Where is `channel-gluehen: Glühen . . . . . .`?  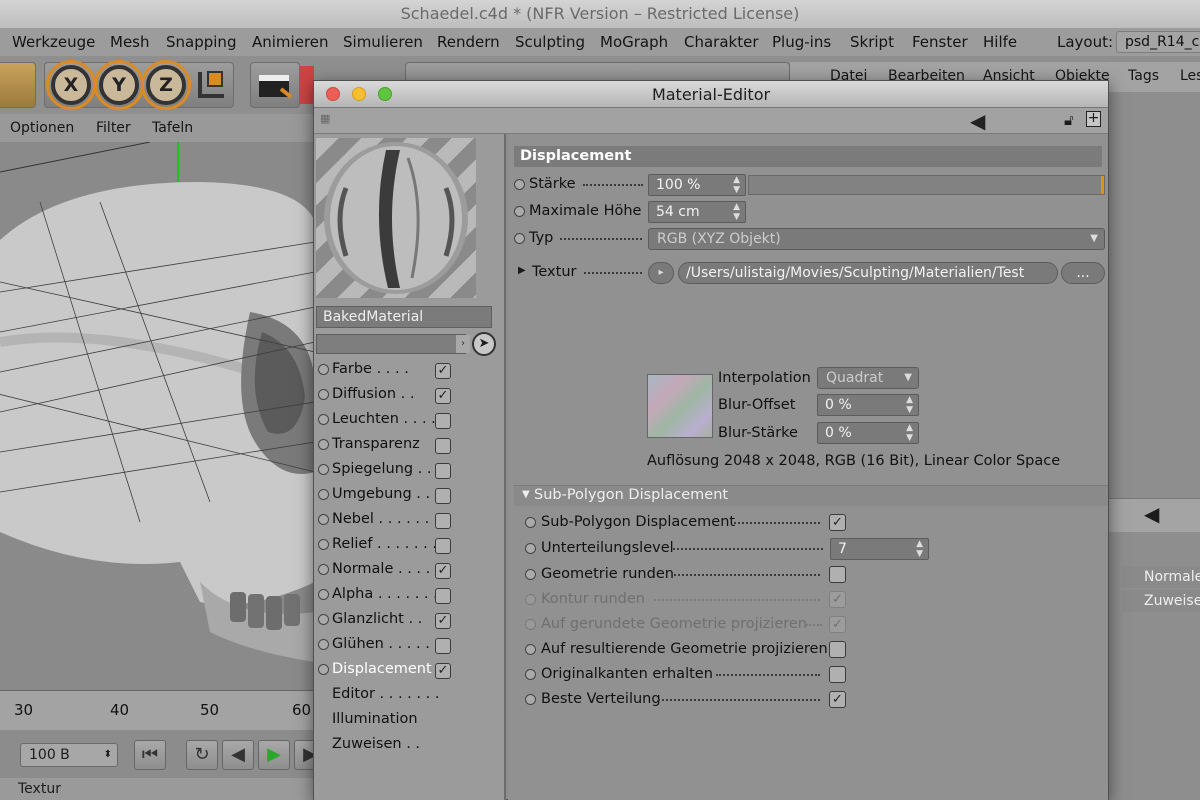
channel-gluehen: Glühen . . . . . . is located at coordinates (409, 645).